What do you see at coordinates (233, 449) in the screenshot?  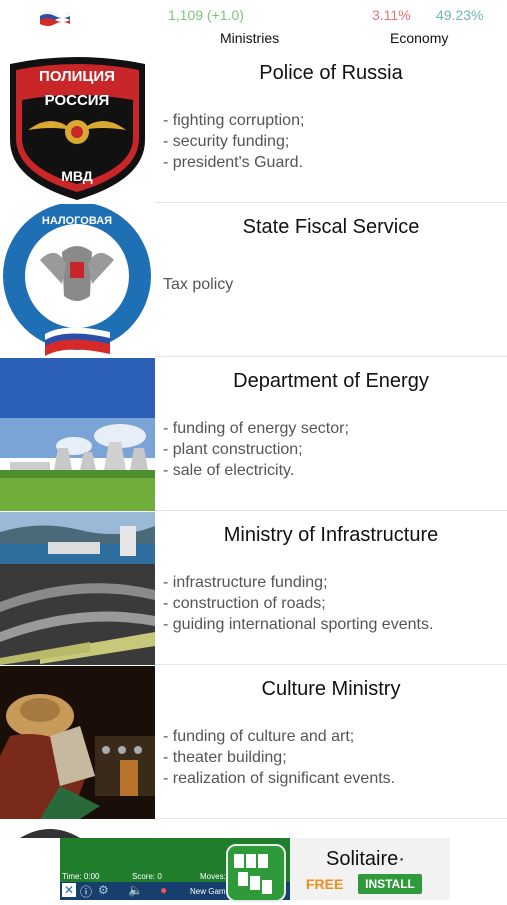 I see `description-line: - plant construction;` at bounding box center [233, 449].